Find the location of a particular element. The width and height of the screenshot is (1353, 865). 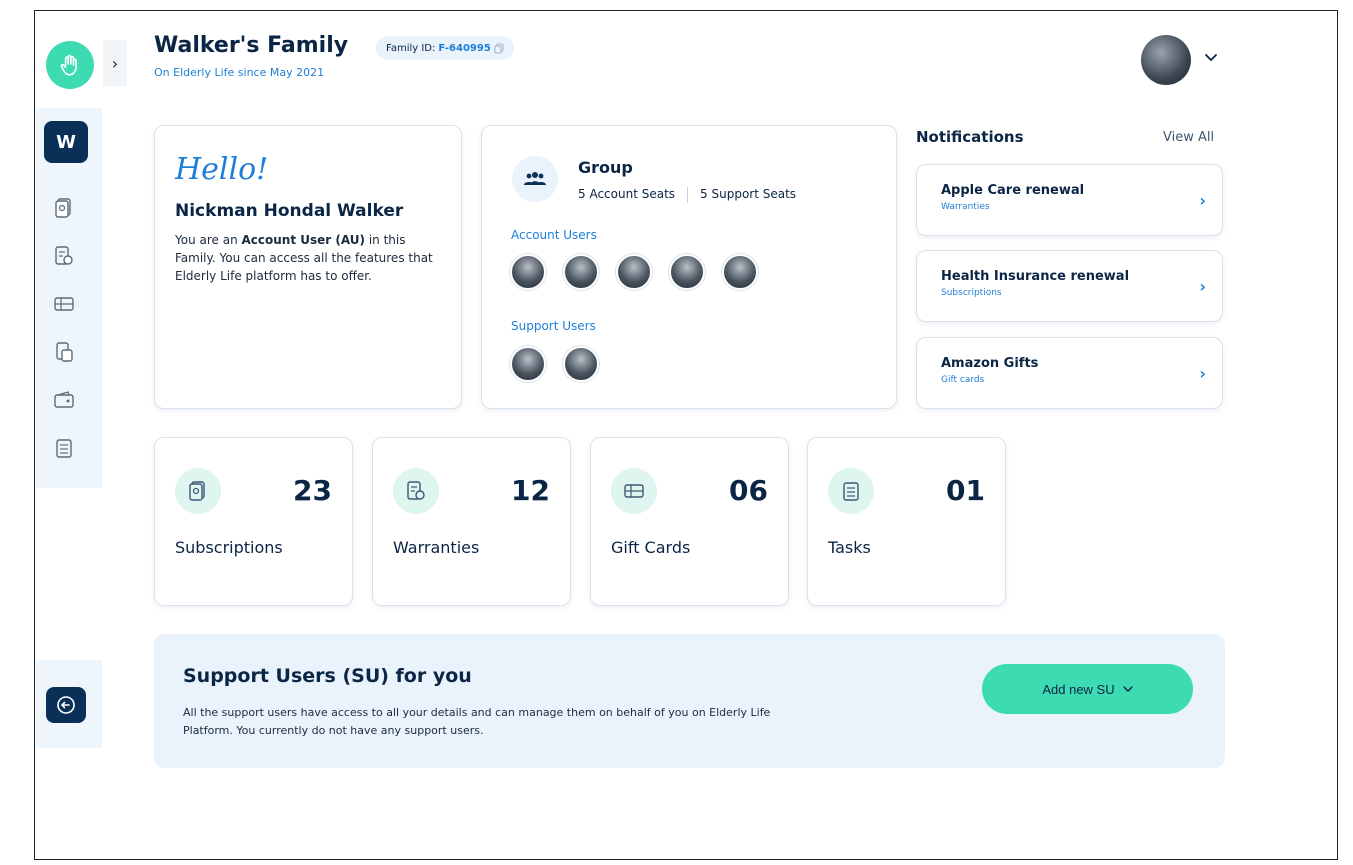

user-full-name: Nickman Hondal Walker is located at coordinates (289, 211).